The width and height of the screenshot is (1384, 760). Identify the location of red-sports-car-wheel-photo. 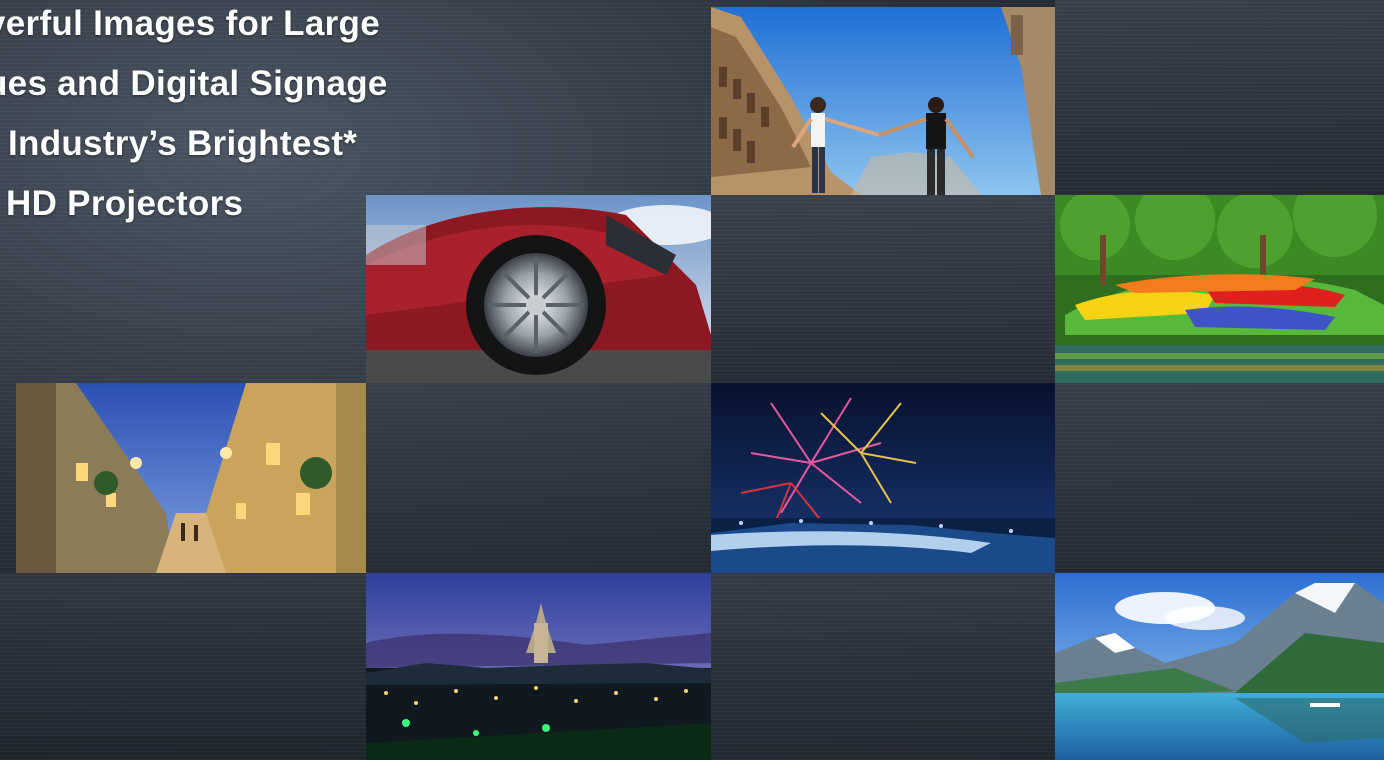
(538, 289).